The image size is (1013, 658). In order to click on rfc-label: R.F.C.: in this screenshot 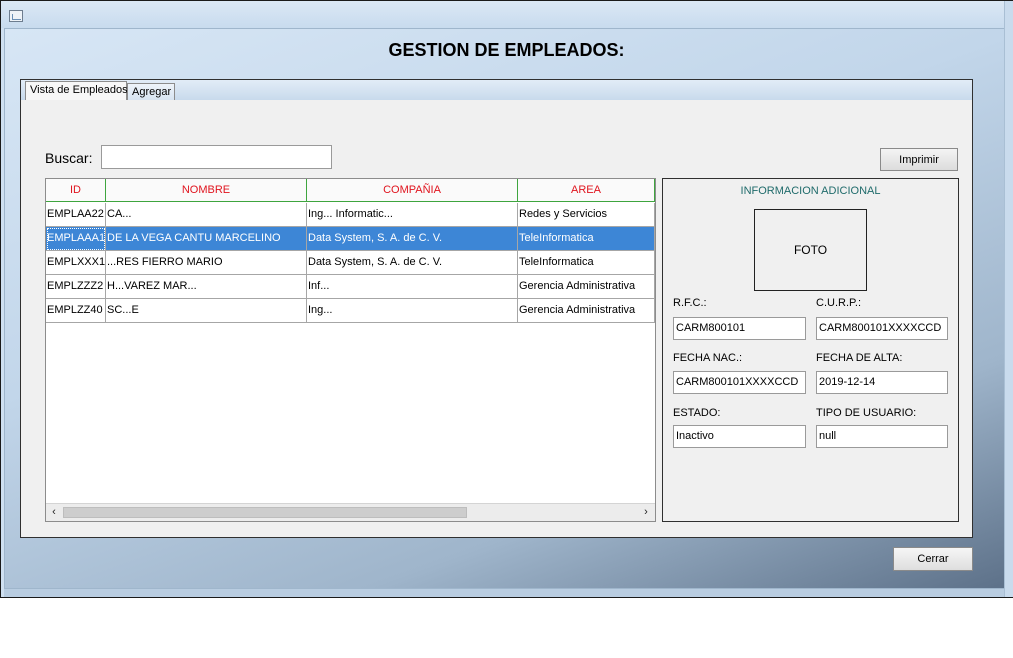, I will do `click(690, 303)`.